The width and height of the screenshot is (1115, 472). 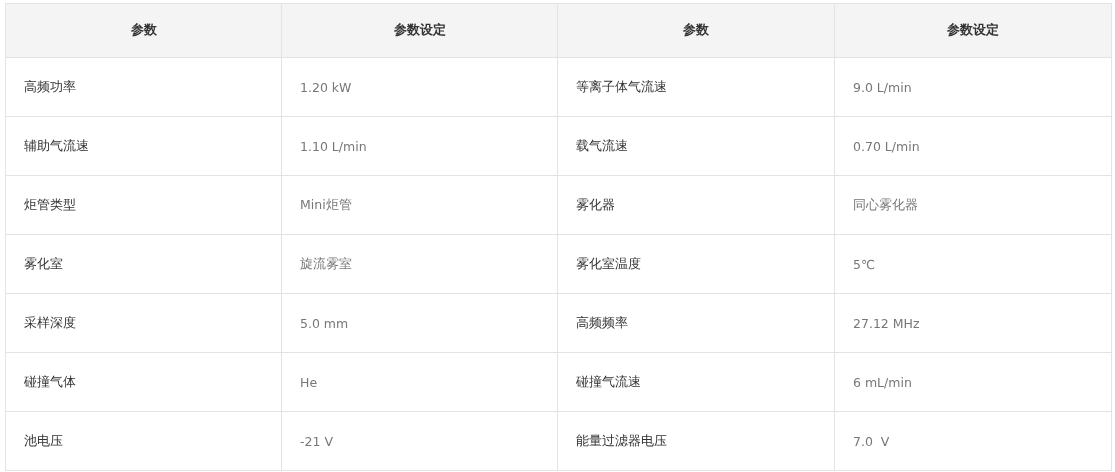 I want to click on value-cell: -21 V, so click(x=419, y=441).